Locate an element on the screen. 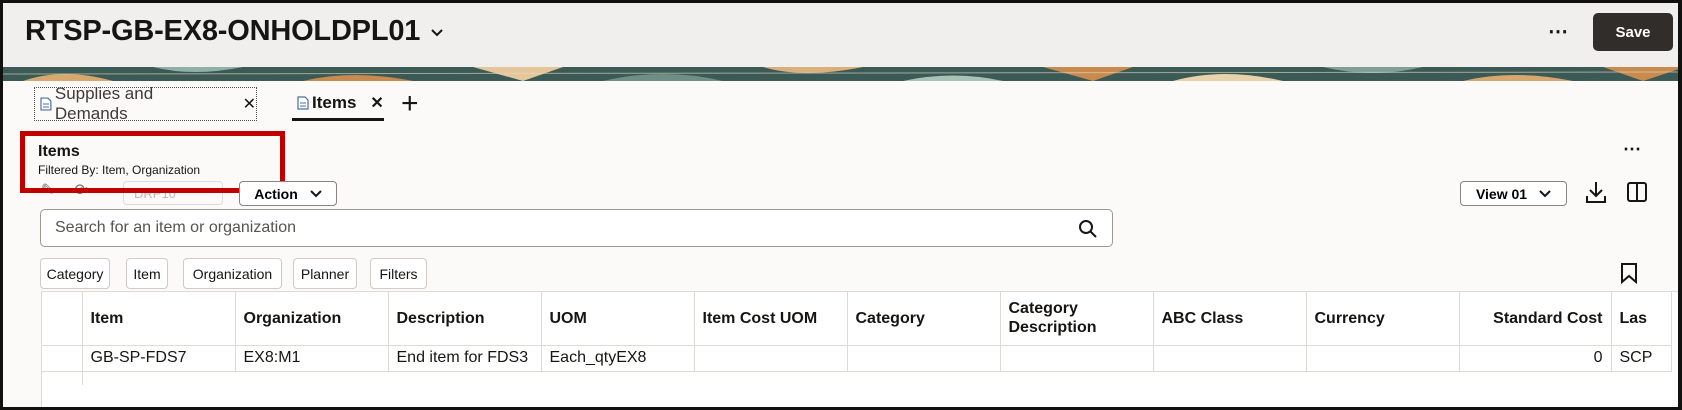 The height and width of the screenshot is (410, 1682). download-icon is located at coordinates (1596, 192).